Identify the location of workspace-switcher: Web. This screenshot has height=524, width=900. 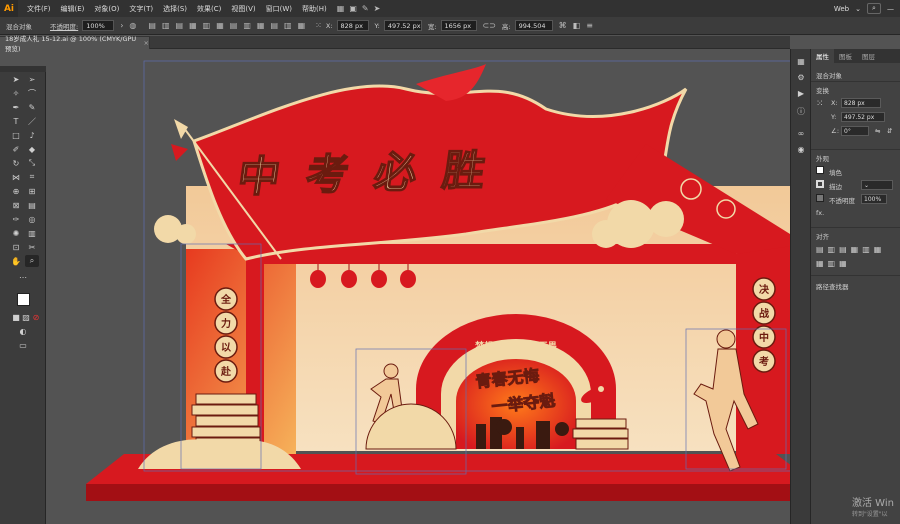
(841, 9).